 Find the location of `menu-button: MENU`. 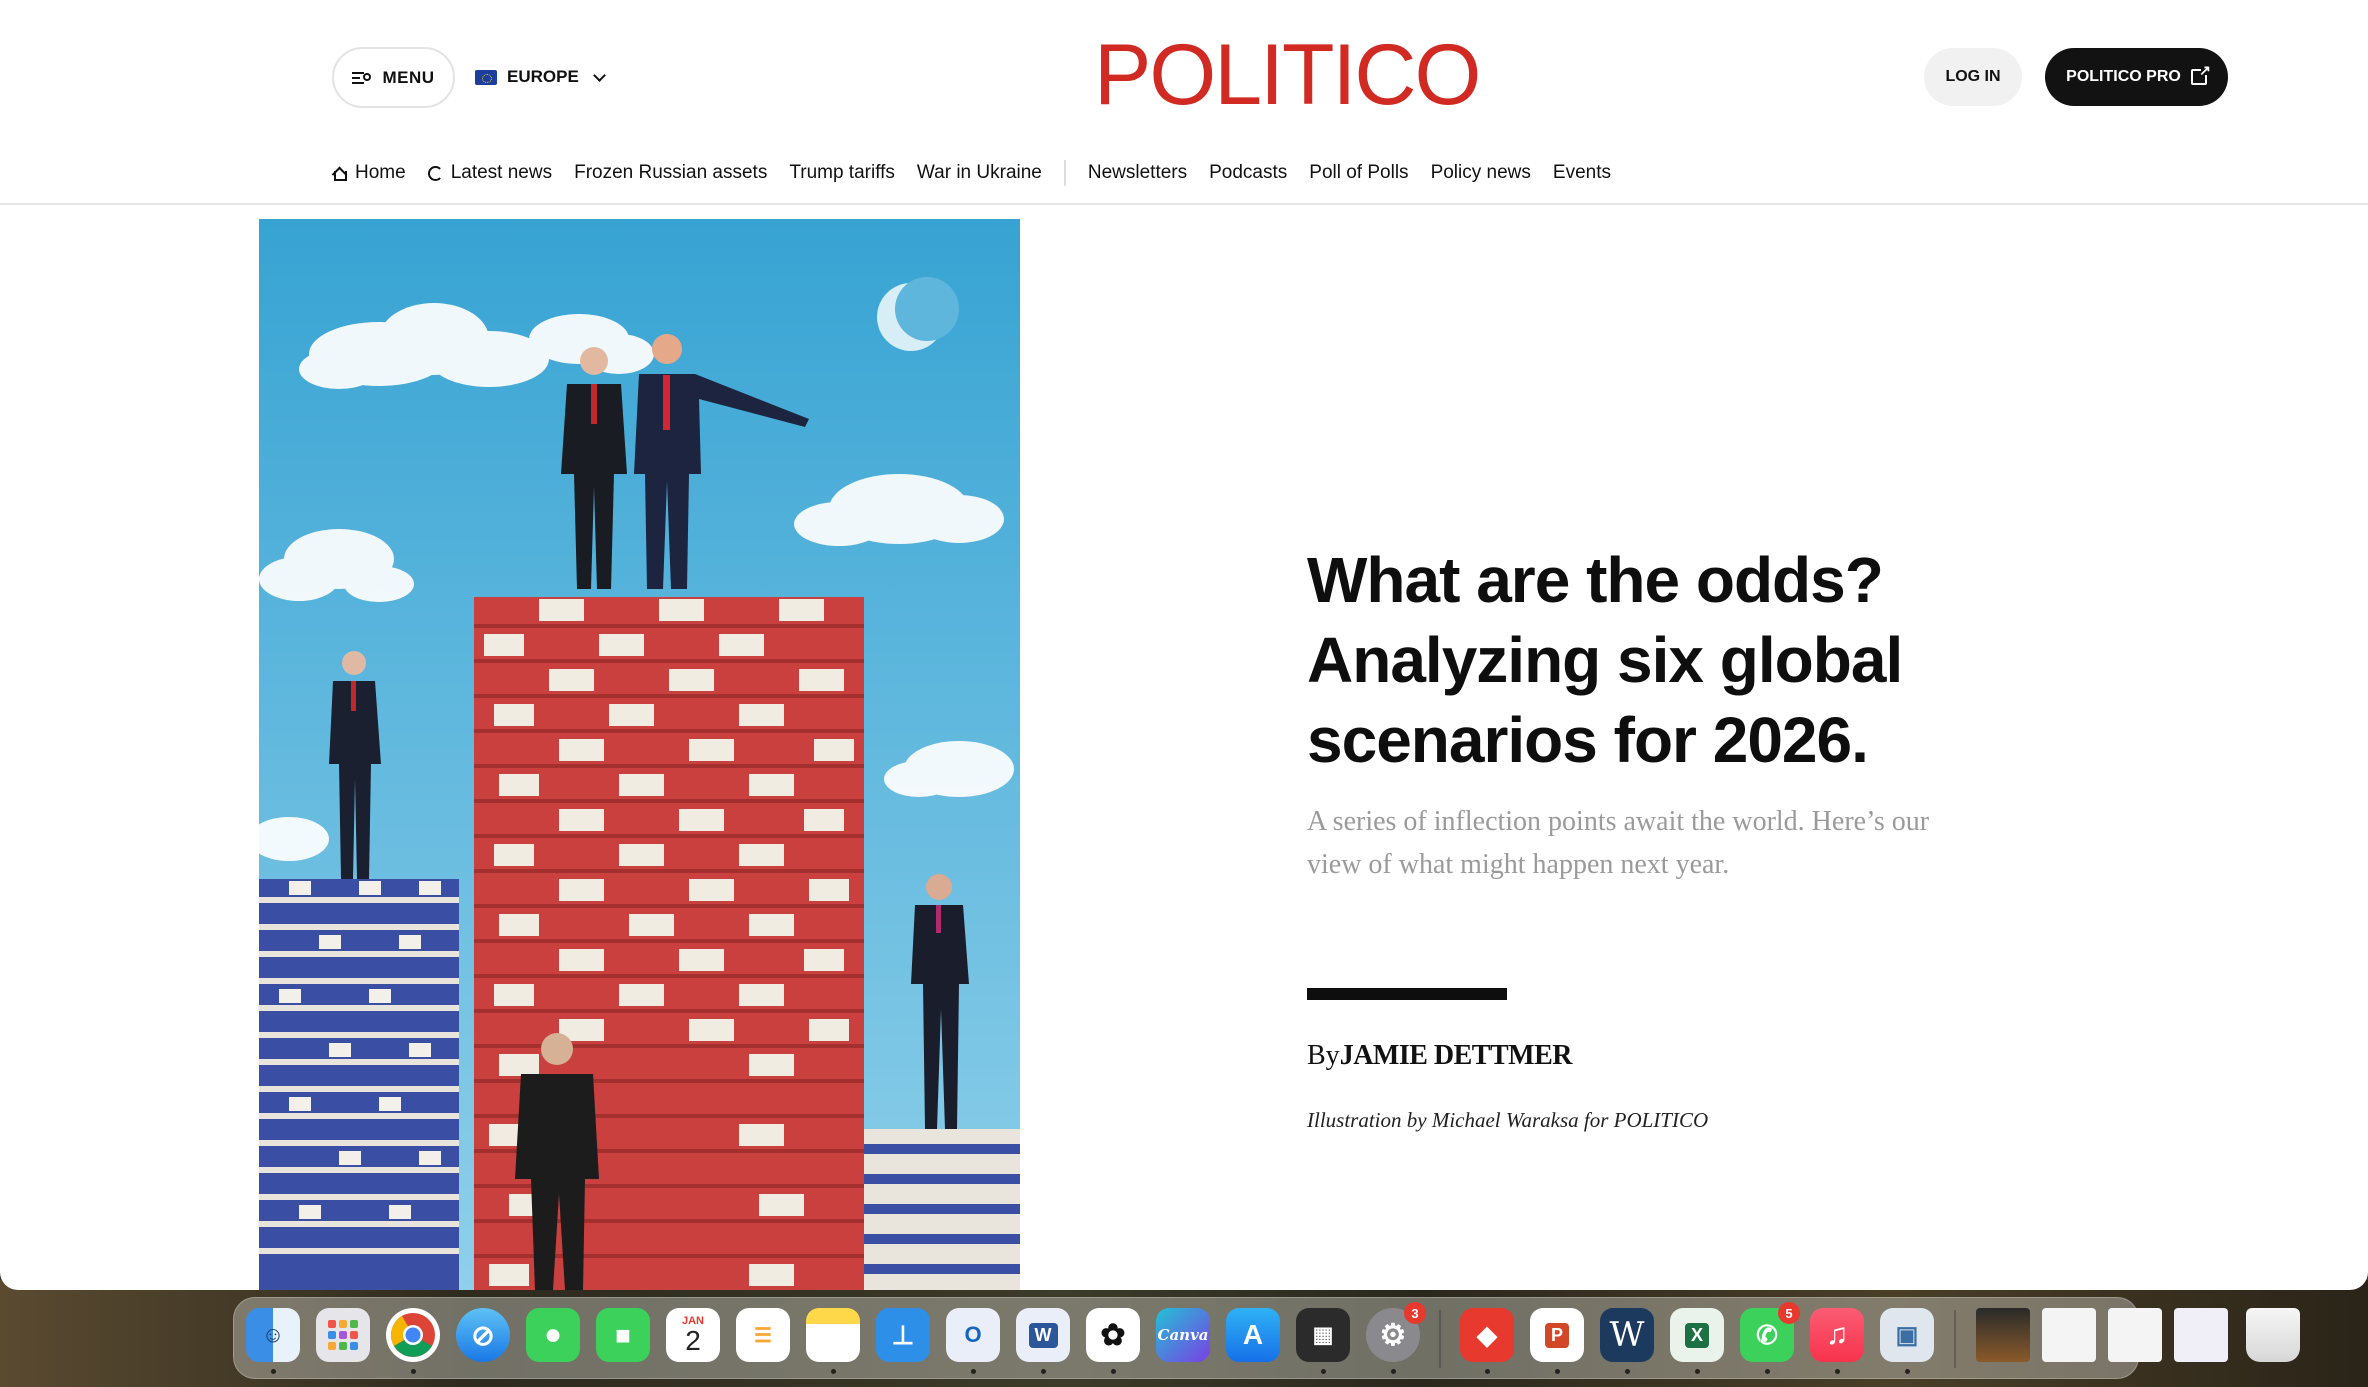

menu-button: MENU is located at coordinates (393, 77).